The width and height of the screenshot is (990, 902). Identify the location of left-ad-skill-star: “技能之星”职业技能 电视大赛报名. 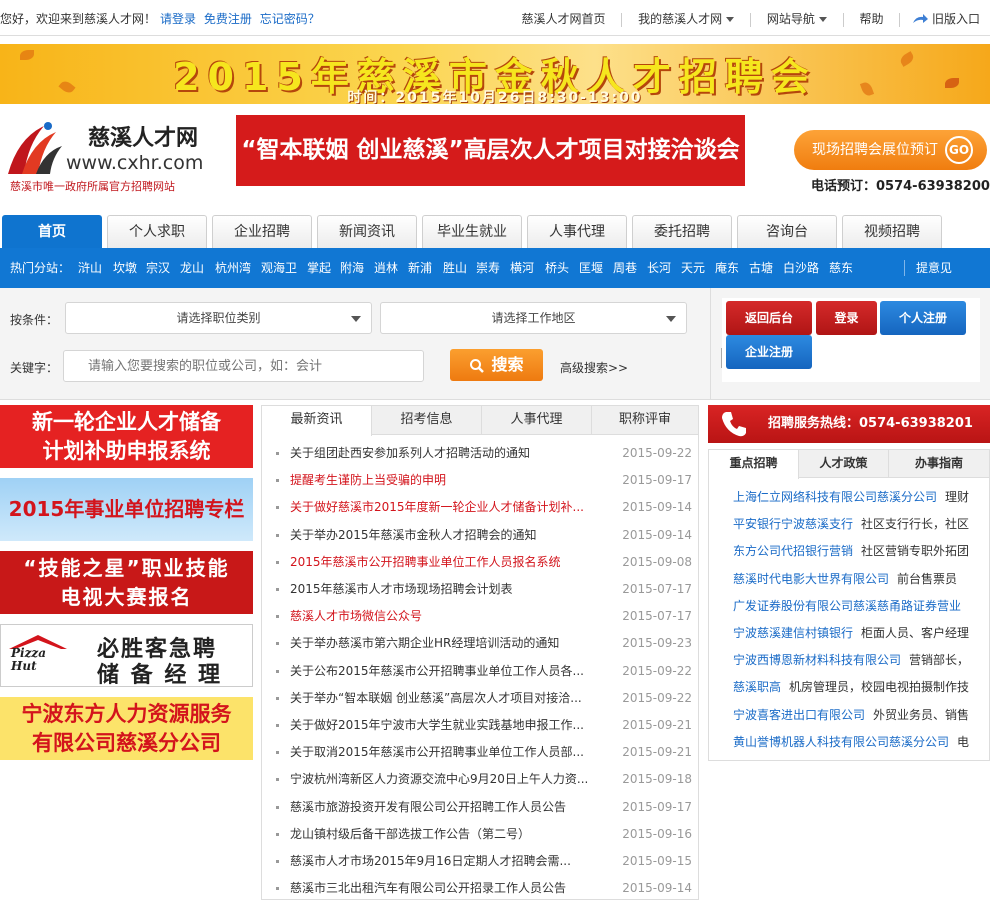
(126, 582).